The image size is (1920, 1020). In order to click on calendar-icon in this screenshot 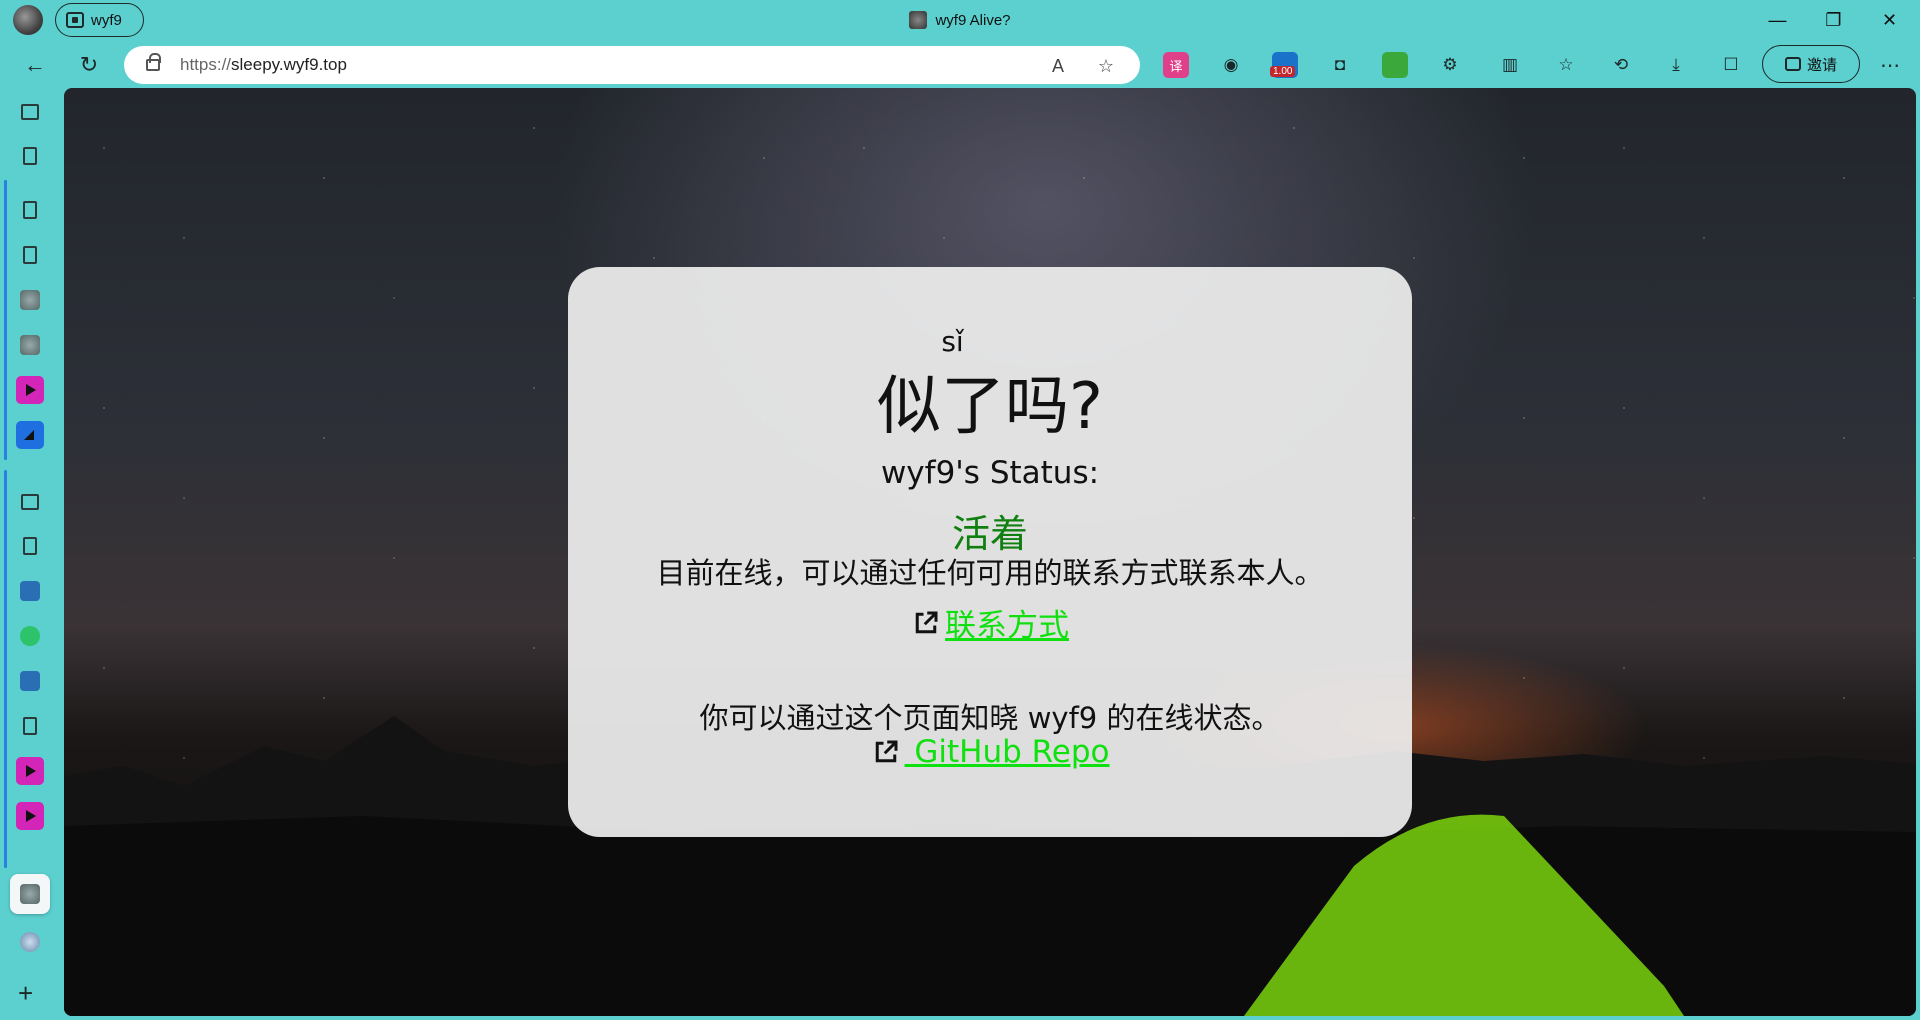, I will do `click(30, 502)`.